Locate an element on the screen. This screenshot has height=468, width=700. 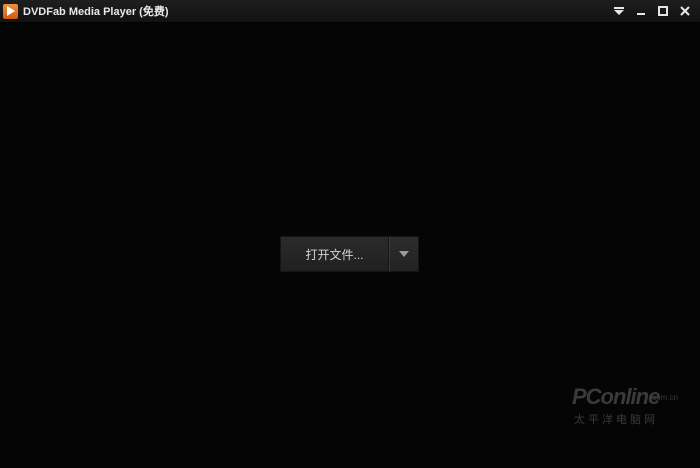
chevron-down-icon is located at coordinates (404, 254).